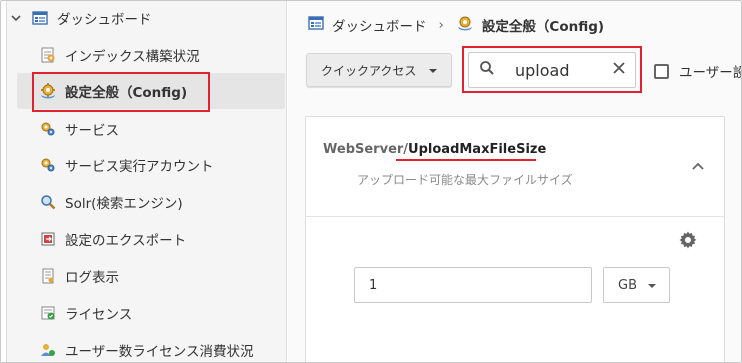 This screenshot has width=742, height=363. Describe the element at coordinates (552, 69) in the screenshot. I see `search-highlight-box` at that location.